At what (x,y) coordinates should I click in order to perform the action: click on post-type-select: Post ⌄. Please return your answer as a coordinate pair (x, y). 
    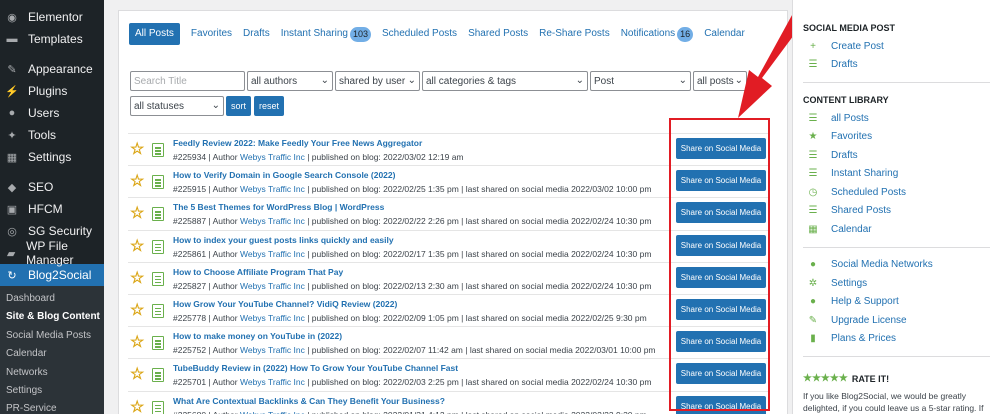
    Looking at the image, I should click on (640, 81).